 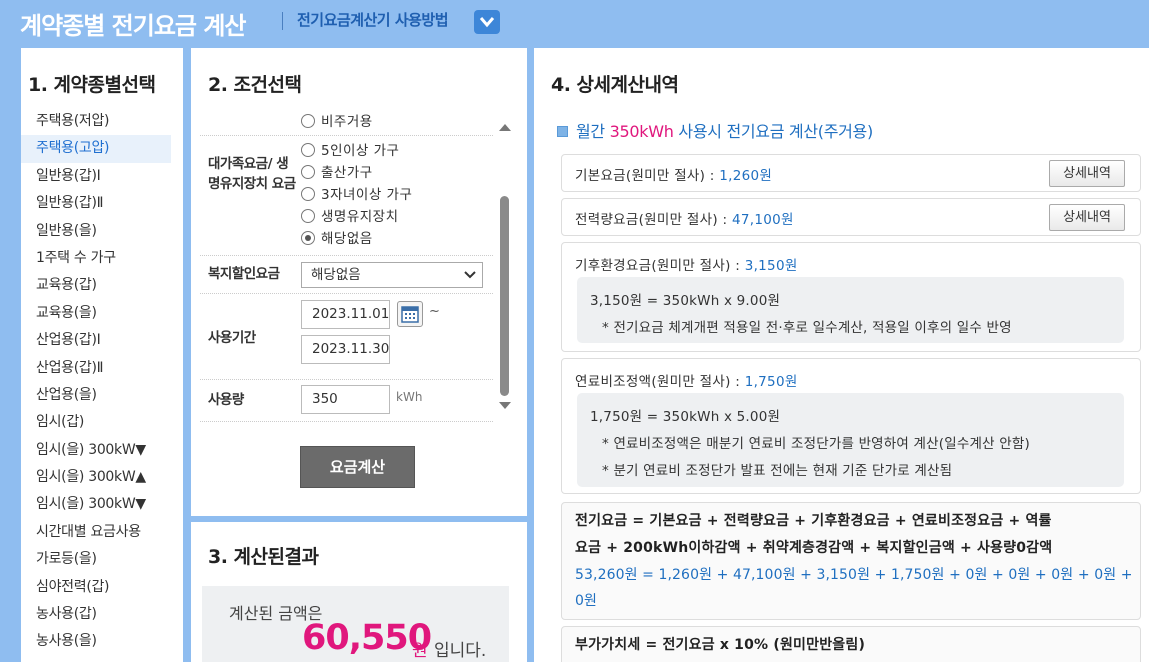 I want to click on radio-family-option: 해당없음, so click(x=337, y=238).